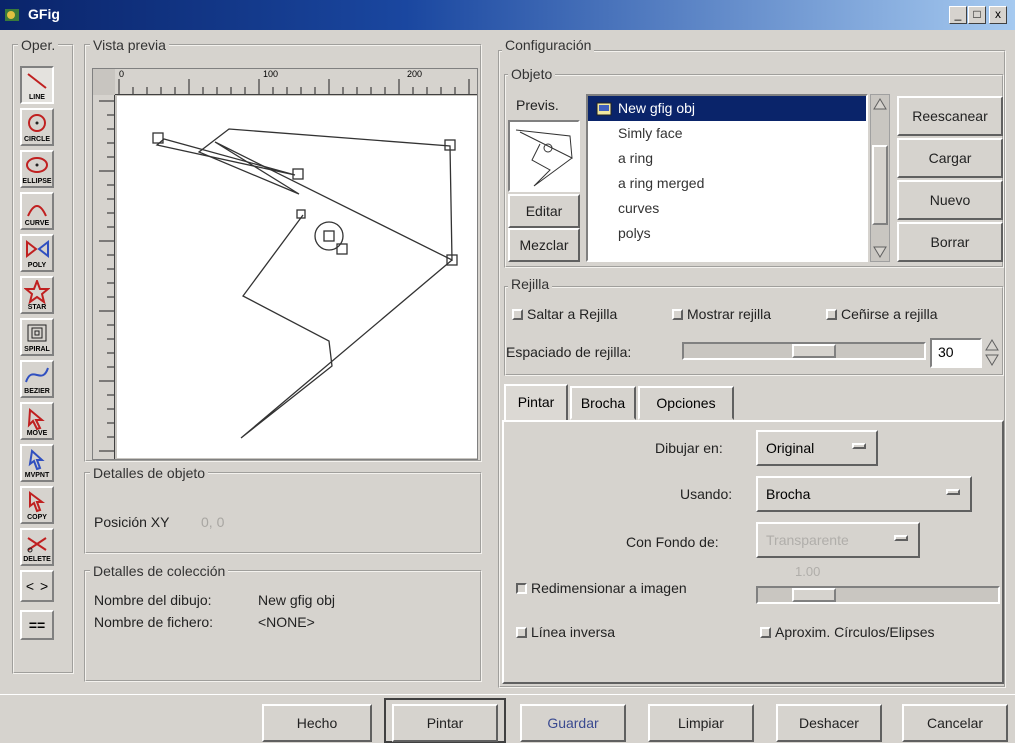  Describe the element at coordinates (727, 133) in the screenshot. I see `list-item: Simly face` at that location.